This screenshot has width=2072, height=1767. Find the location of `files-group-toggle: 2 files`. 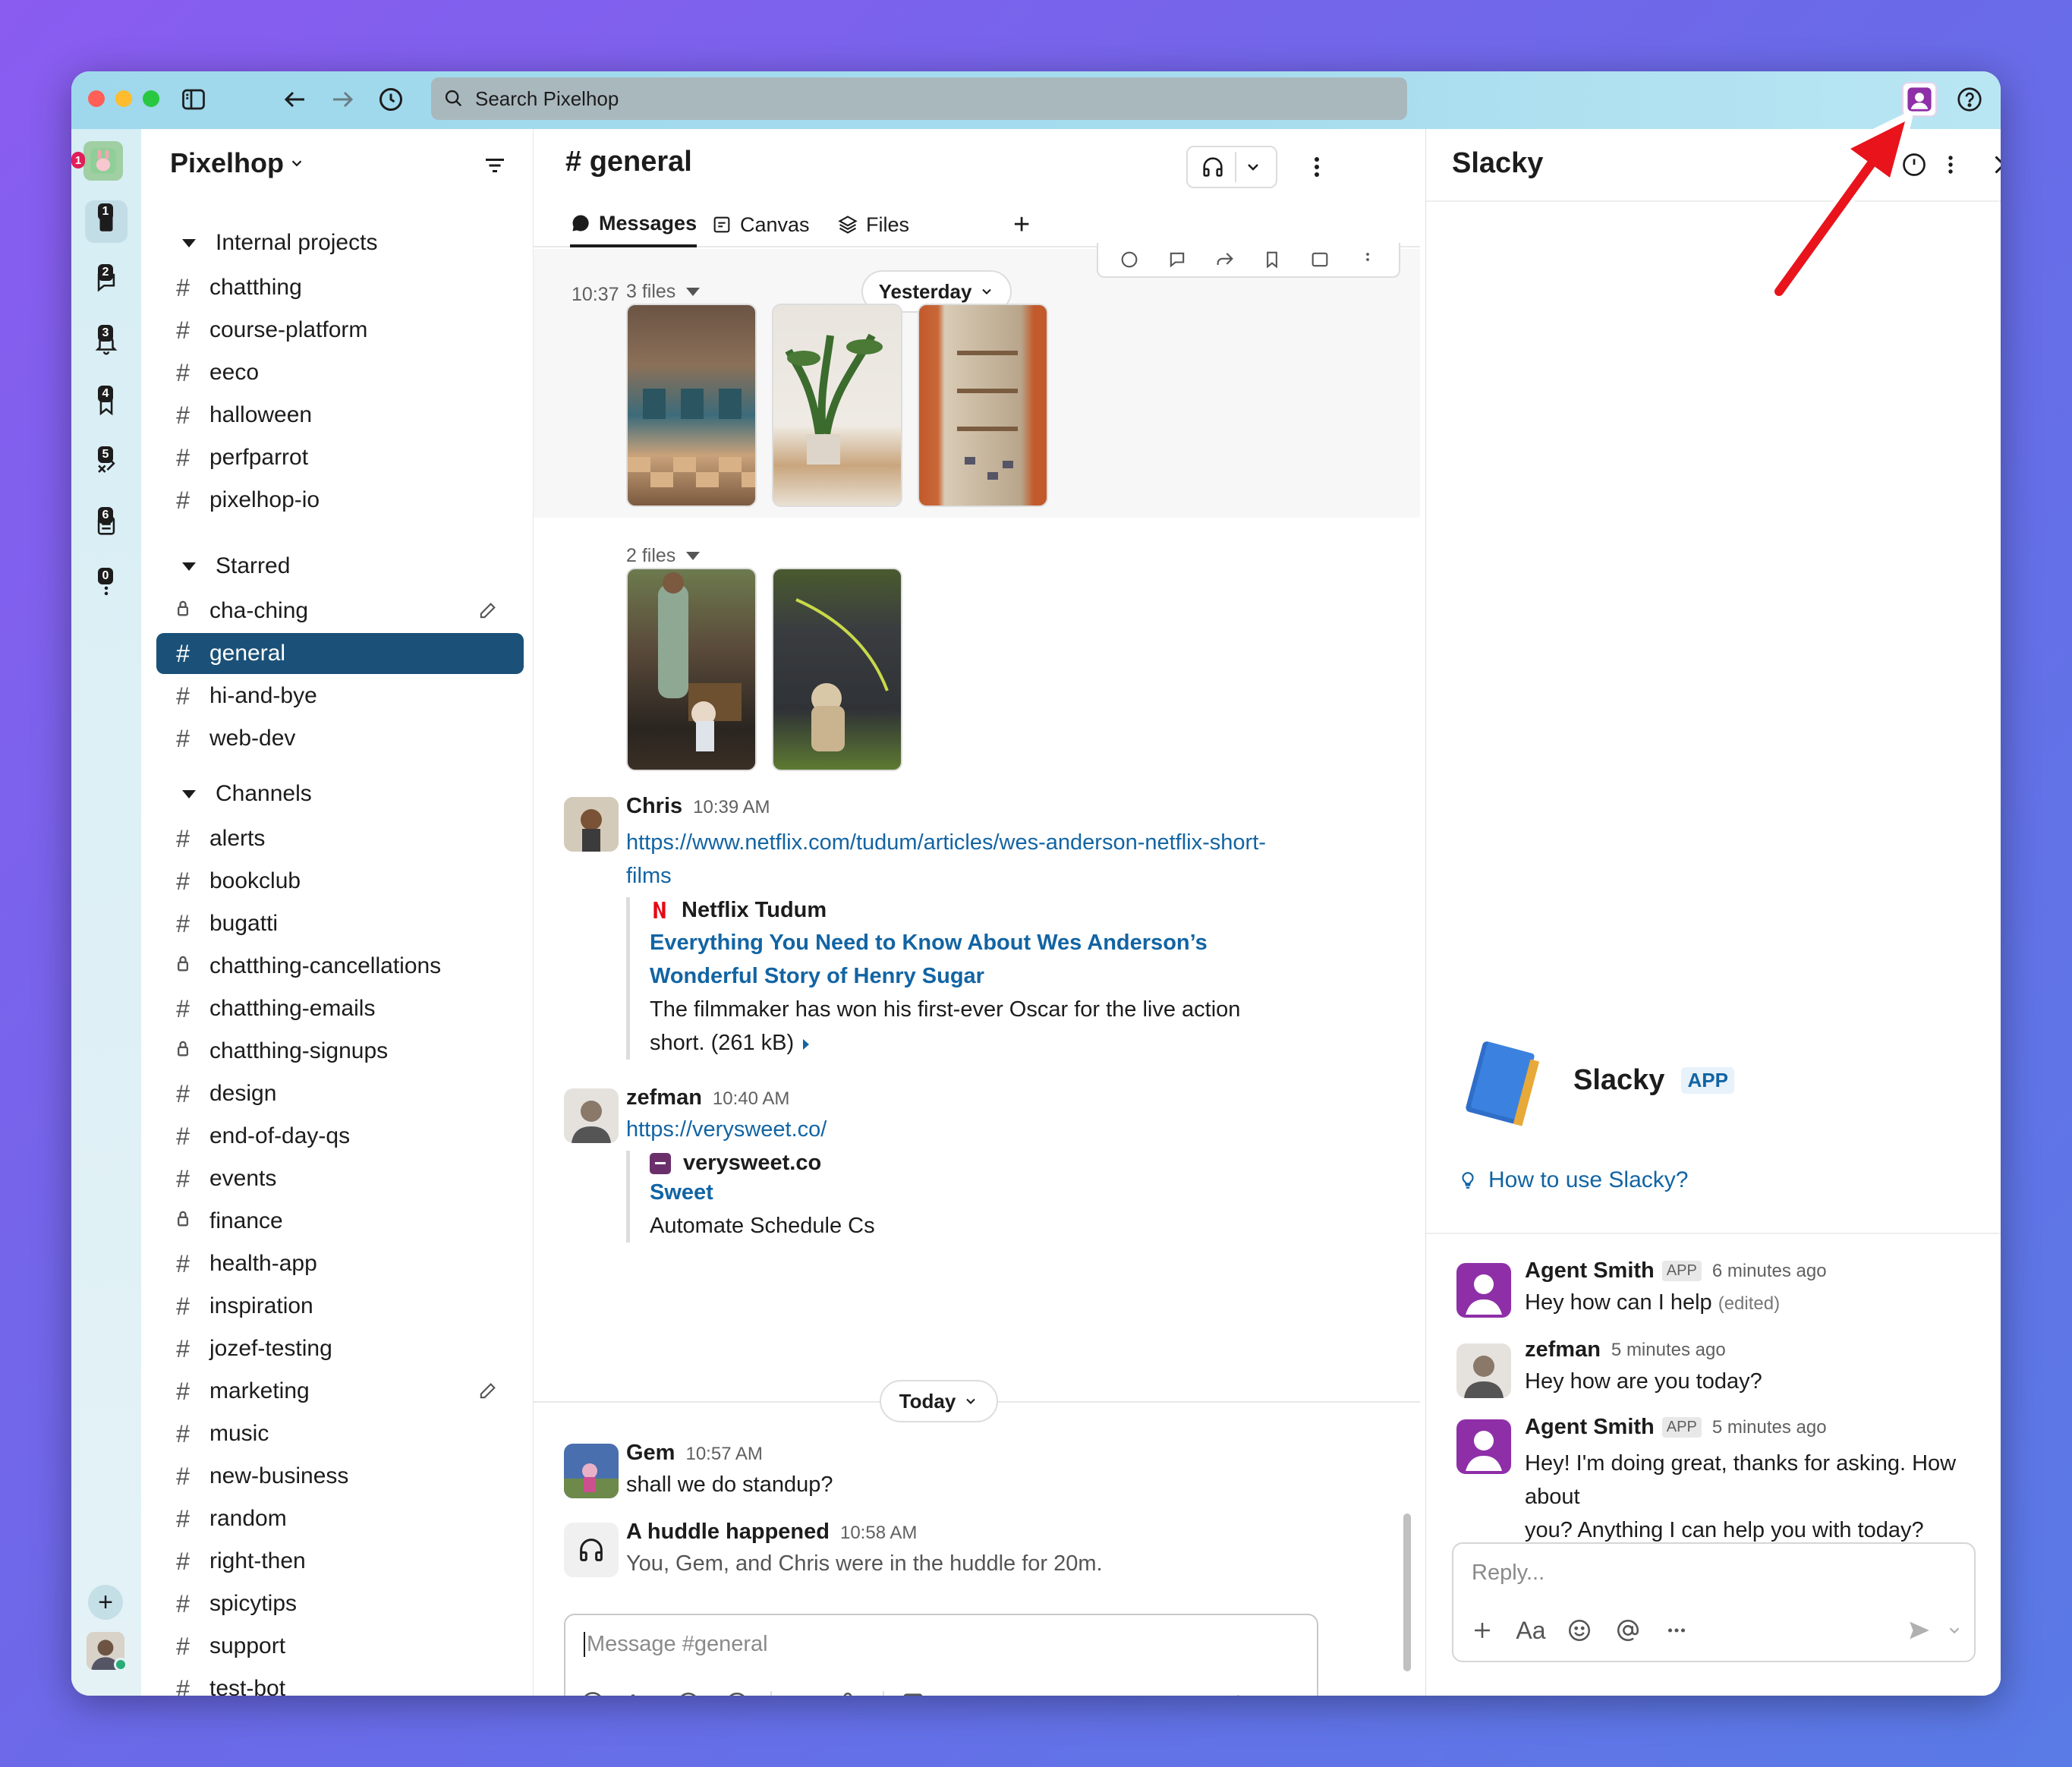

files-group-toggle: 2 files is located at coordinates (663, 556).